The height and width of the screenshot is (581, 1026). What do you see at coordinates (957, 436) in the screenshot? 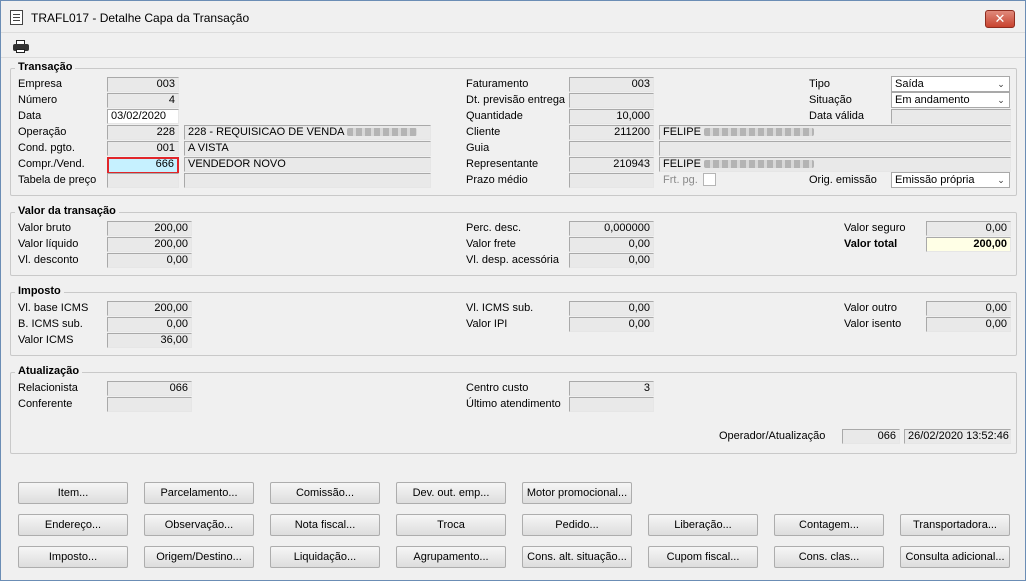
I see `atualizacao-datetime-field: 26/02/2020 13:52:46` at bounding box center [957, 436].